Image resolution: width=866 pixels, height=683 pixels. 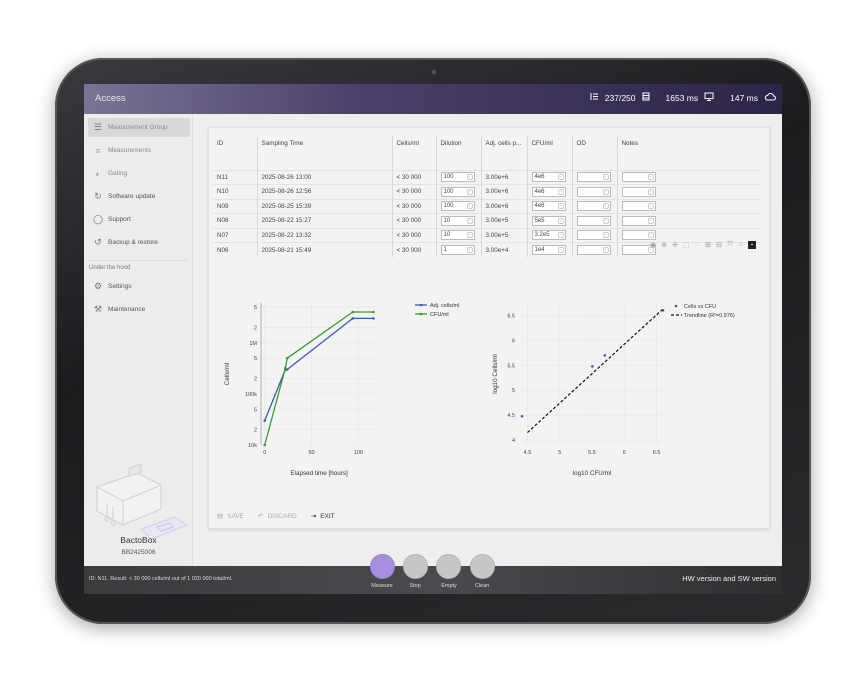 I want to click on column-header-id: ID, so click(x=235, y=148).